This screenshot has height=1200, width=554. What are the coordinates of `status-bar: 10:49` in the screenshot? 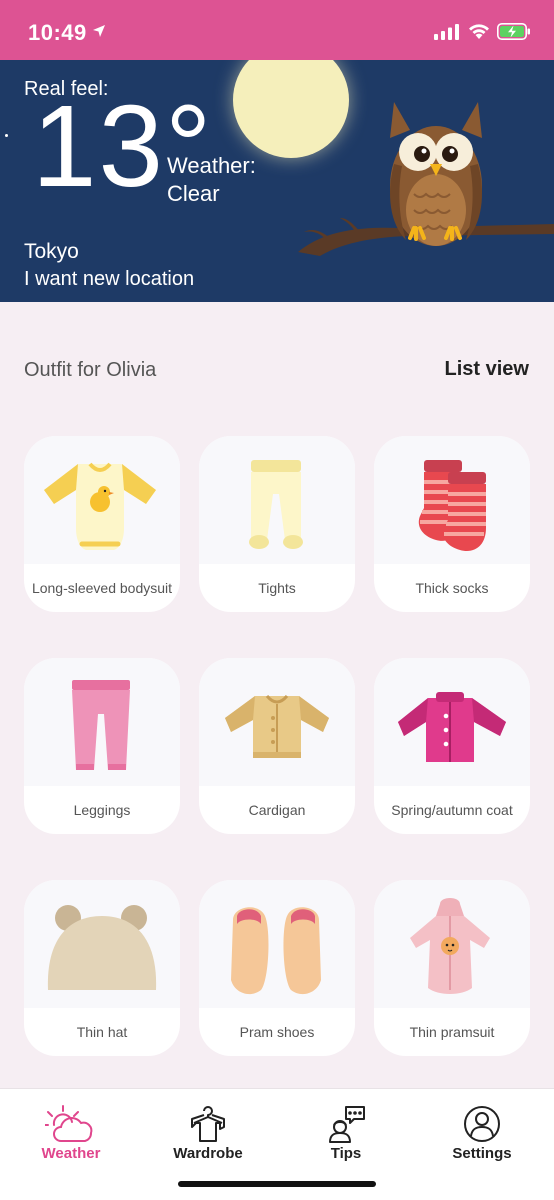 It's located at (277, 30).